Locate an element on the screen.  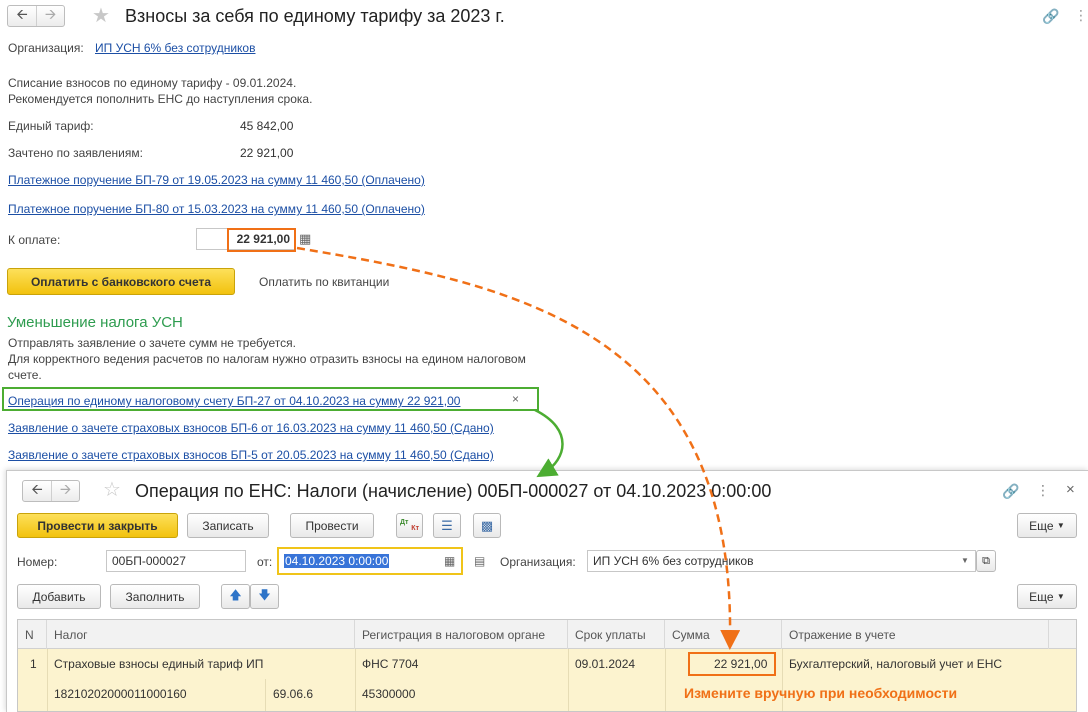
credited-value: 22 921,00 is located at coordinates (267, 153).